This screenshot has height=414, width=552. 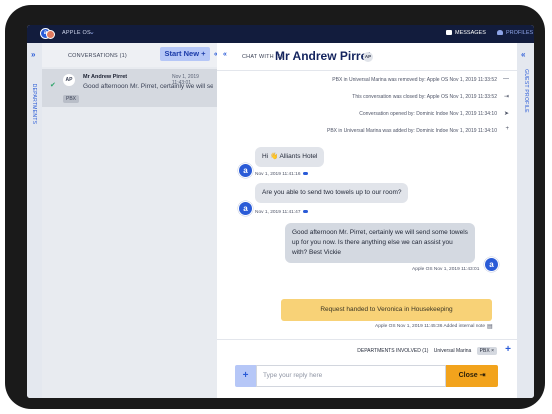 I want to click on app-logo-icon: a, so click(x=47, y=34).